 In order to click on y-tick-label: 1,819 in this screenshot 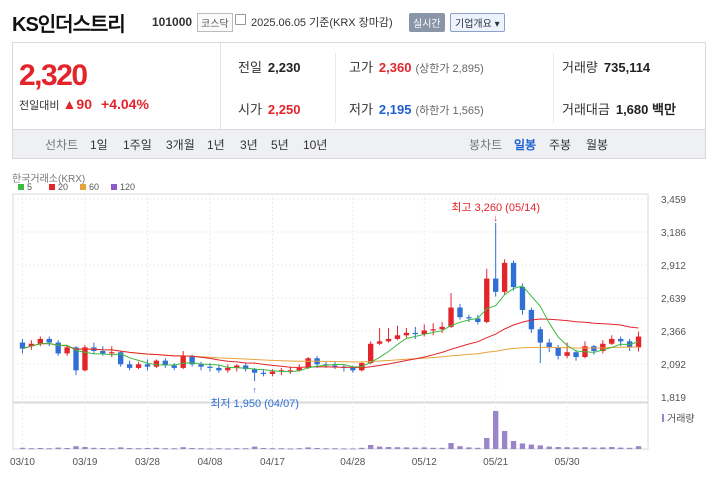, I will do `click(673, 398)`.